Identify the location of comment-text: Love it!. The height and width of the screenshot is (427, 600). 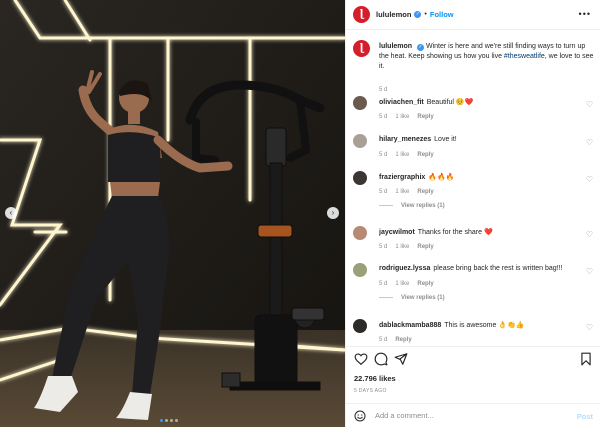
(445, 139).